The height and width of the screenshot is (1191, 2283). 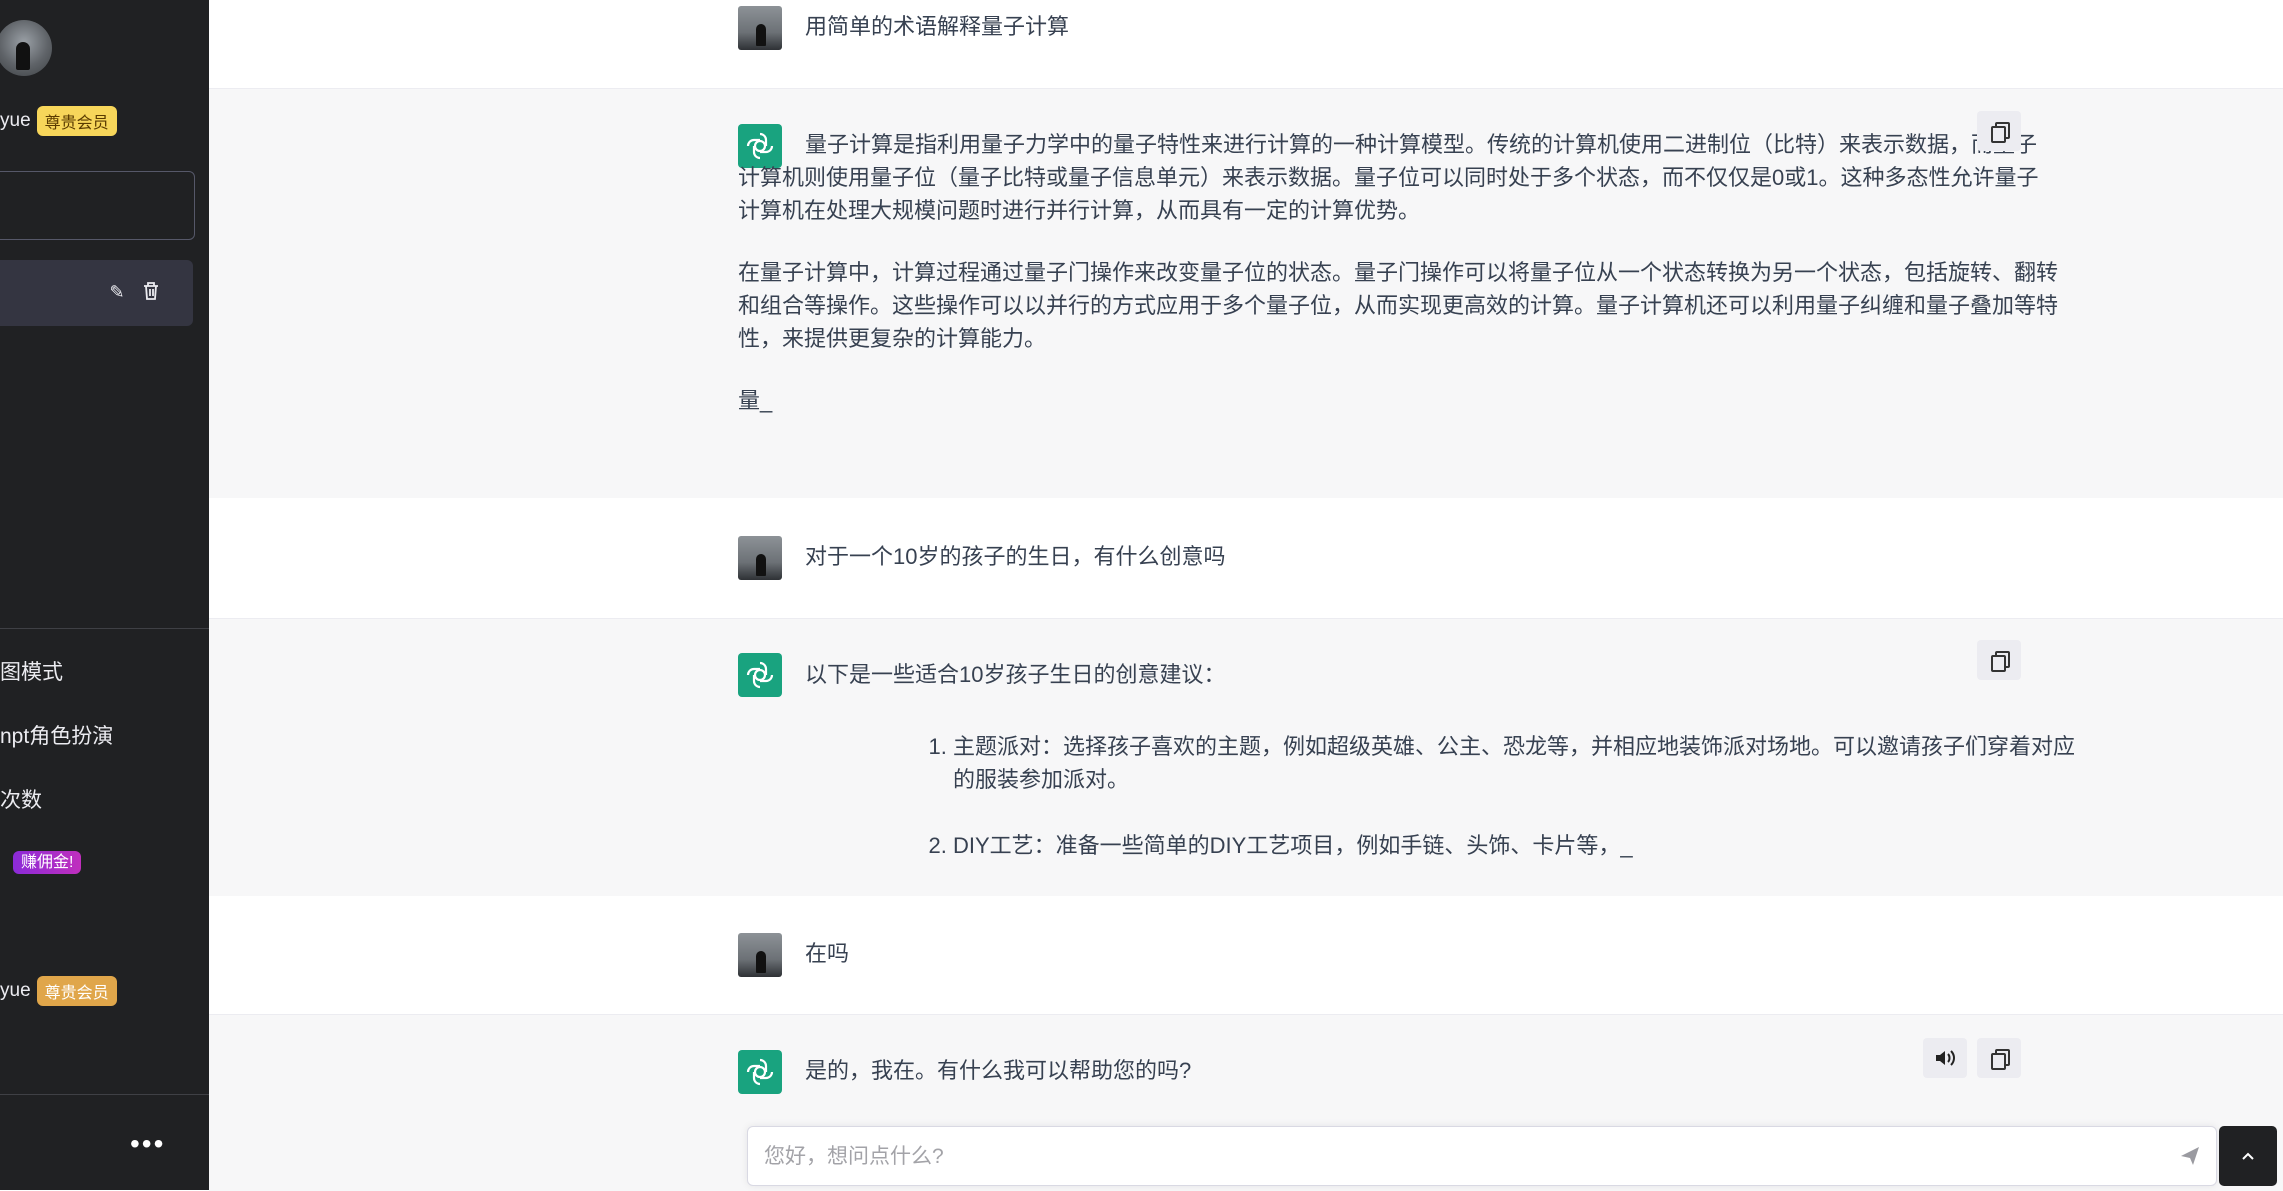 I want to click on user-avatar, so click(x=26, y=48).